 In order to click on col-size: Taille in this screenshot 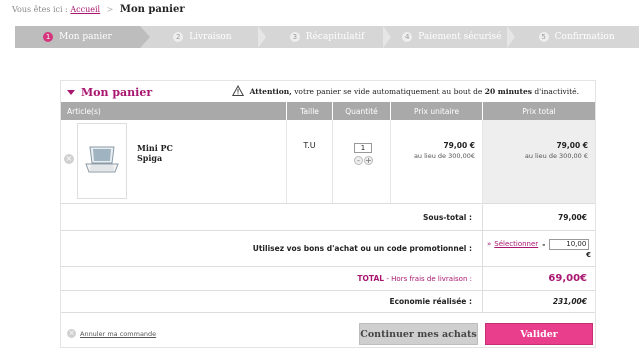, I will do `click(310, 111)`.